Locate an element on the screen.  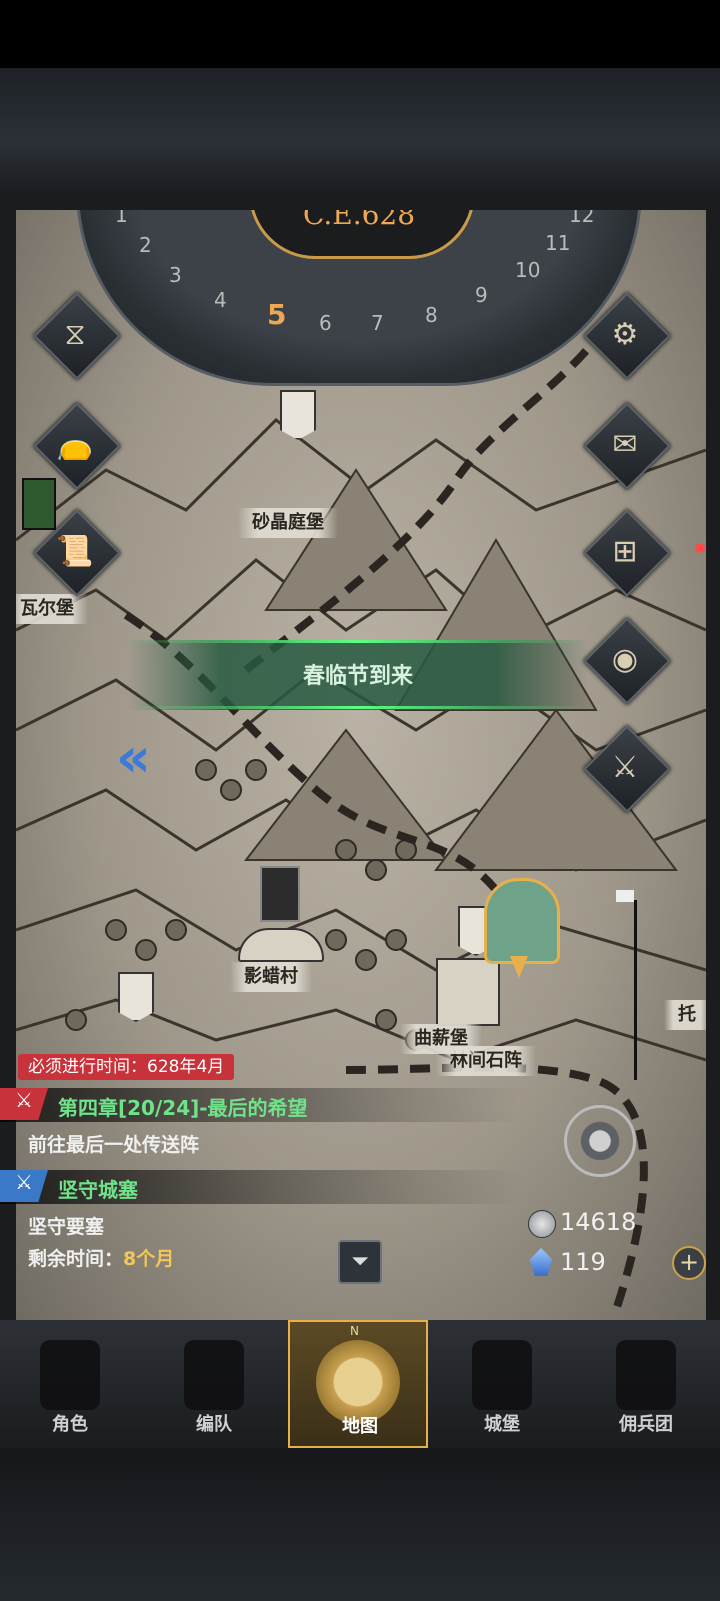
place-label: 砂晶庭堡 is located at coordinates (288, 523).